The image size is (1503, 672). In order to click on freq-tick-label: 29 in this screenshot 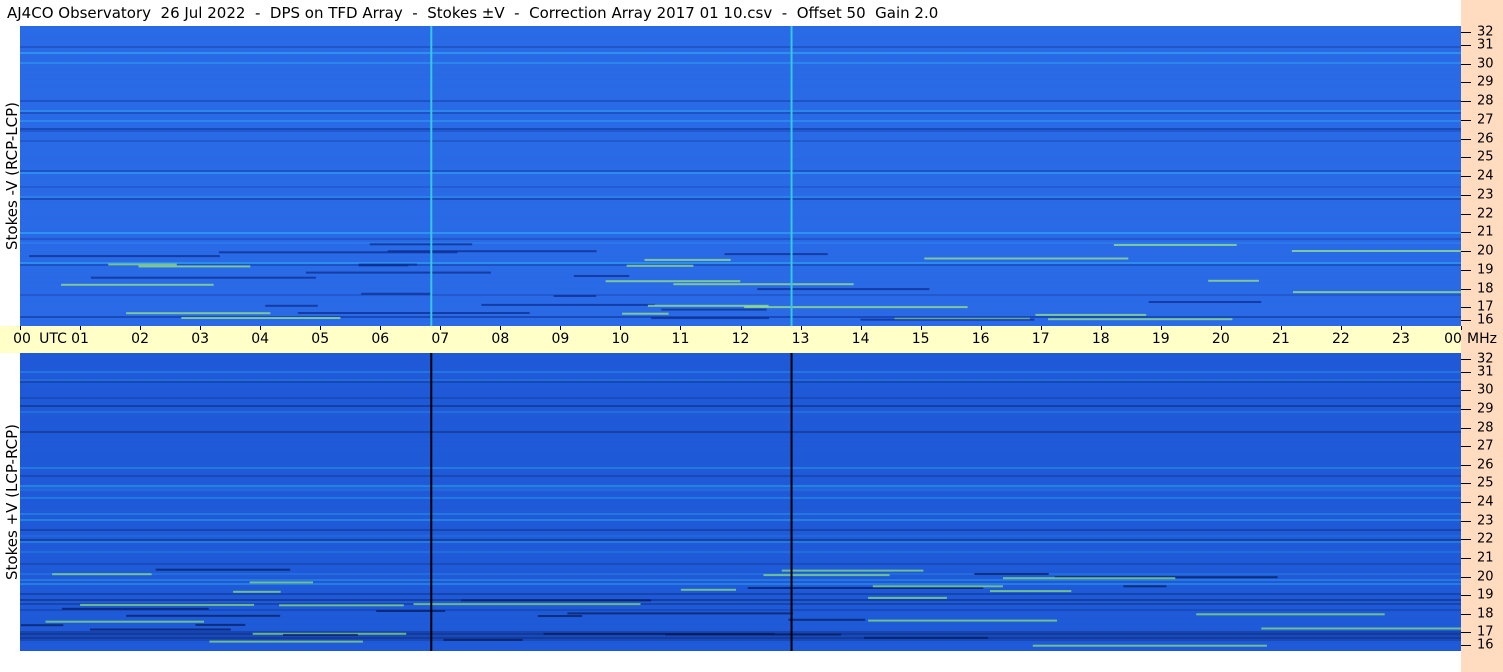, I will do `click(1485, 82)`.